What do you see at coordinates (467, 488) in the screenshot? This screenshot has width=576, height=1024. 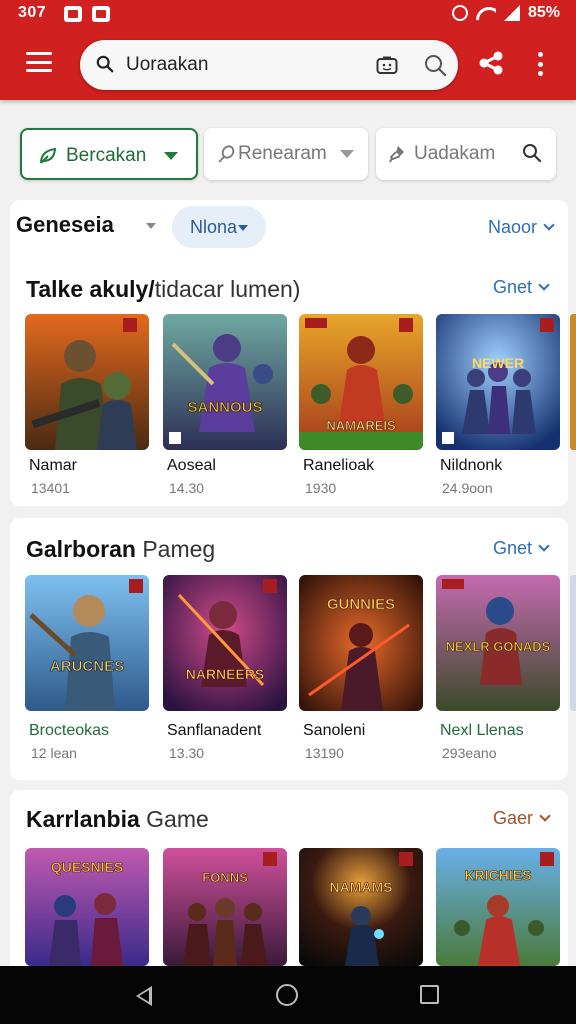 I see `game-meta: 24.9oon` at bounding box center [467, 488].